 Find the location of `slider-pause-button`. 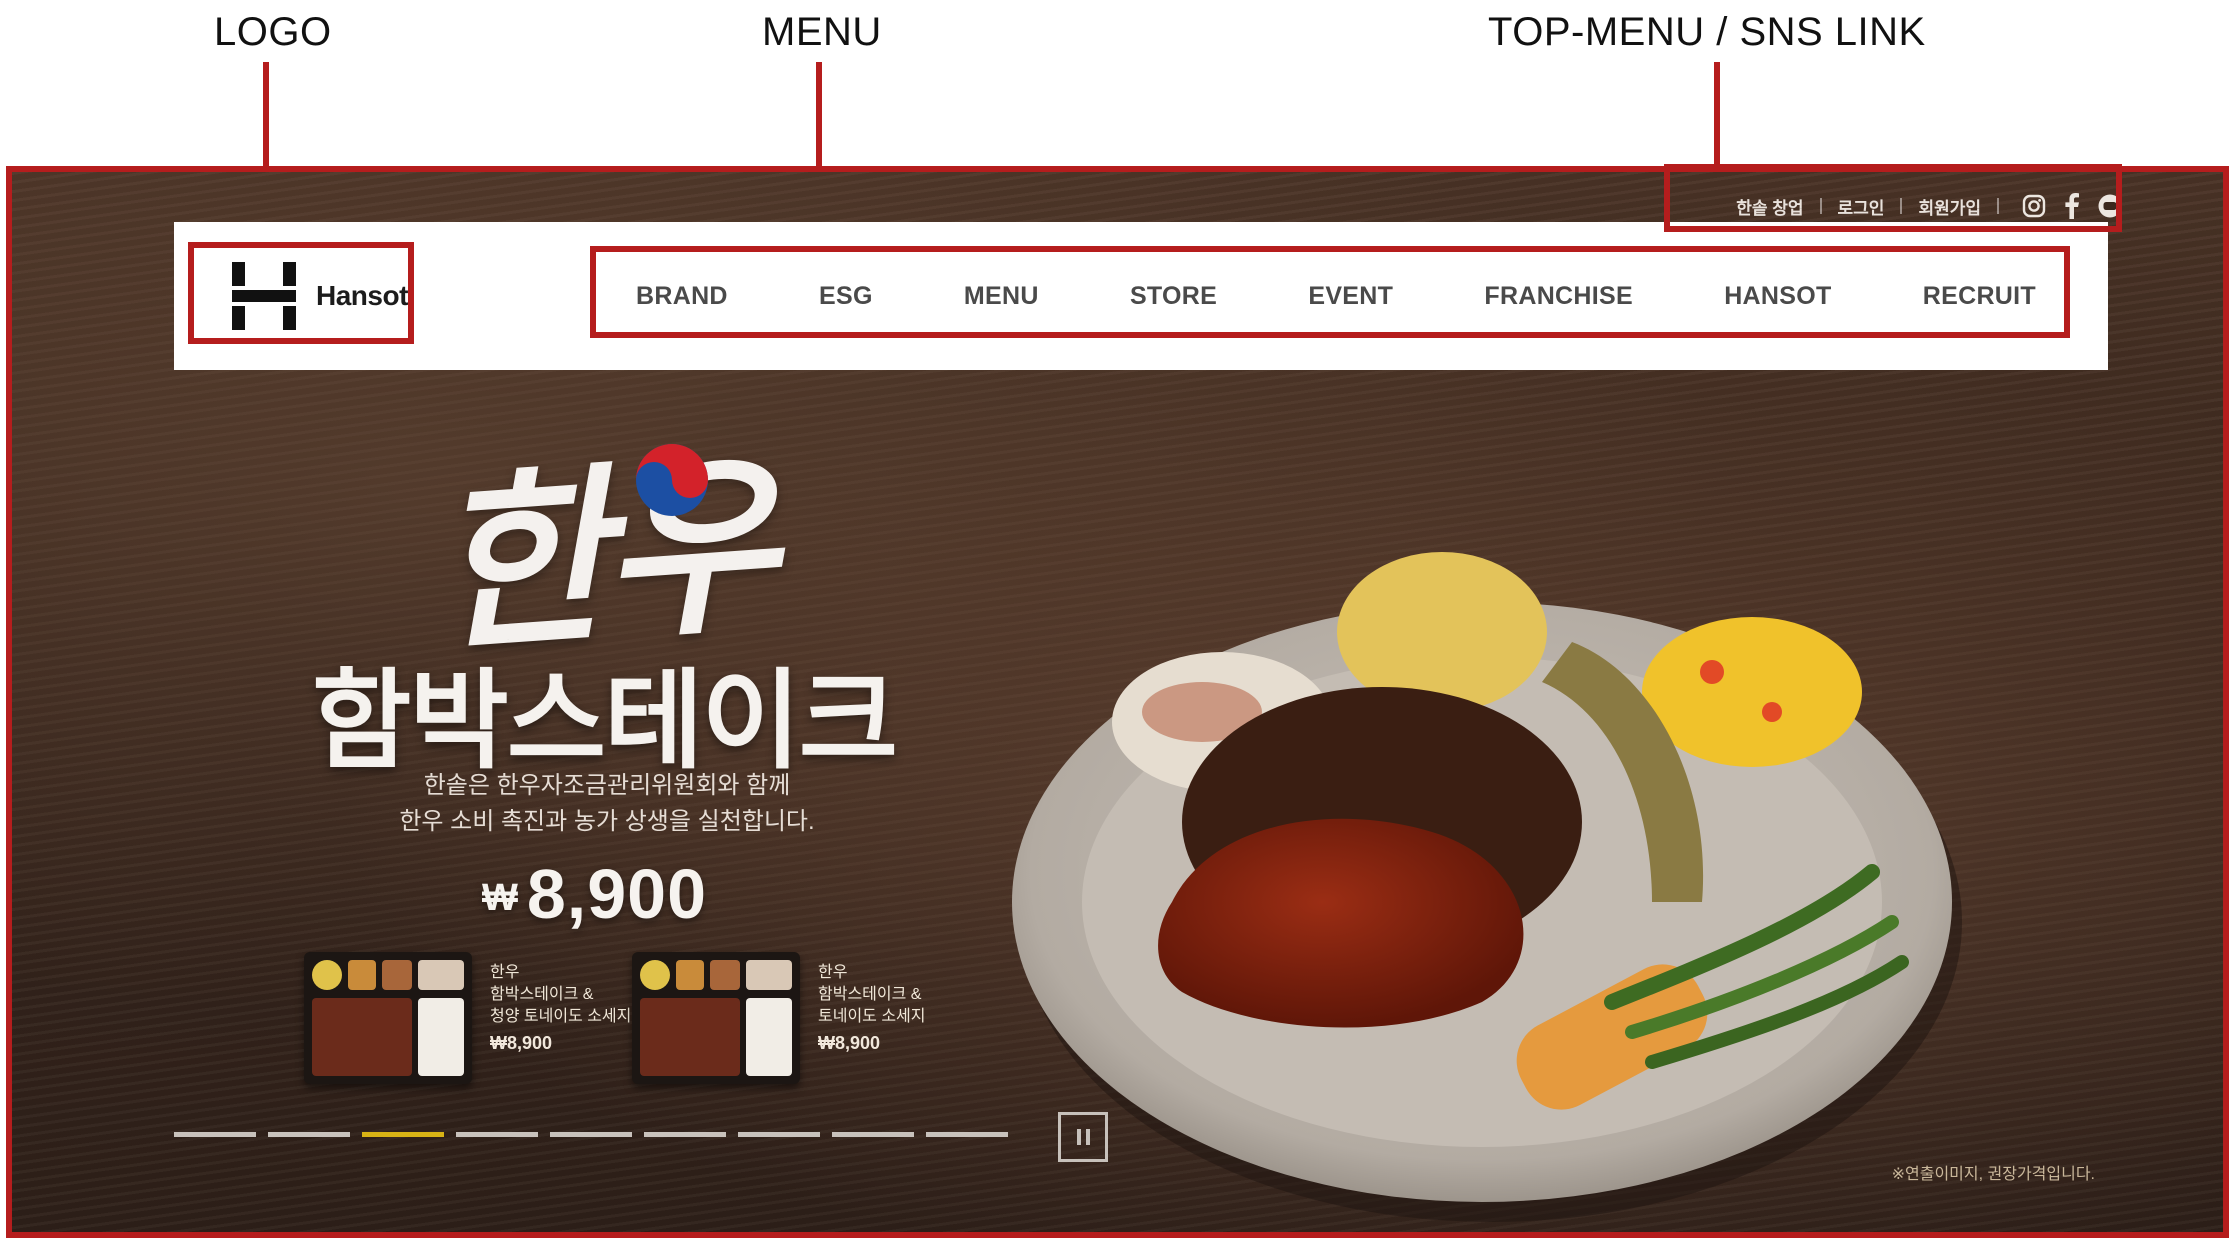

slider-pause-button is located at coordinates (1083, 1137).